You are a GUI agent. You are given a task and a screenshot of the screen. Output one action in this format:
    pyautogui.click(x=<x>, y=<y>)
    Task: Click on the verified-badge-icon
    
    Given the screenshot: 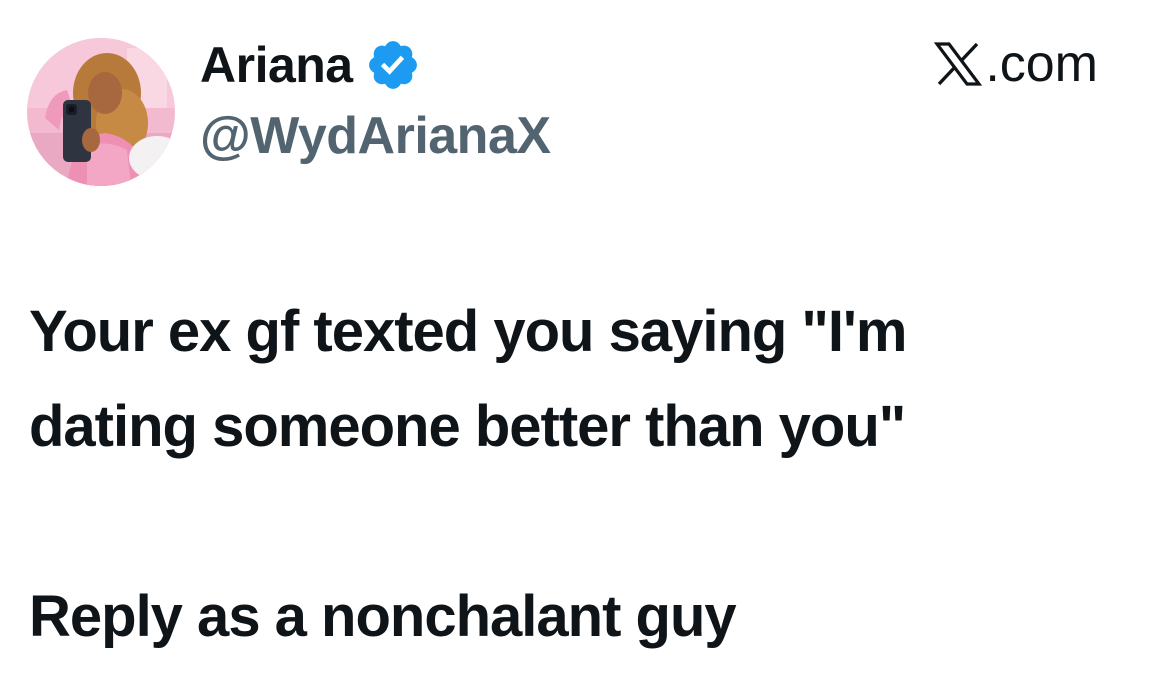 What is the action you would take?
    pyautogui.click(x=392, y=65)
    